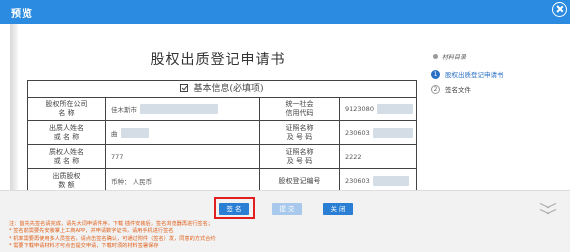 The height and width of the screenshot is (252, 570). What do you see at coordinates (300, 132) in the screenshot?
I see `pledgor-id-label: 证照名称及 号 码` at bounding box center [300, 132].